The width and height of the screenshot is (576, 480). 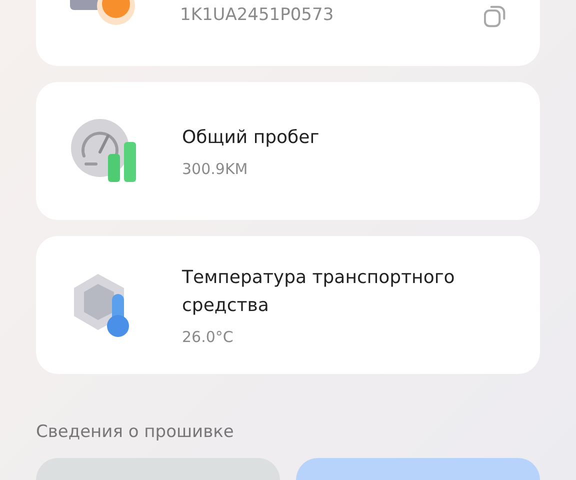 What do you see at coordinates (251, 138) in the screenshot?
I see `card-title: Общий пробег` at bounding box center [251, 138].